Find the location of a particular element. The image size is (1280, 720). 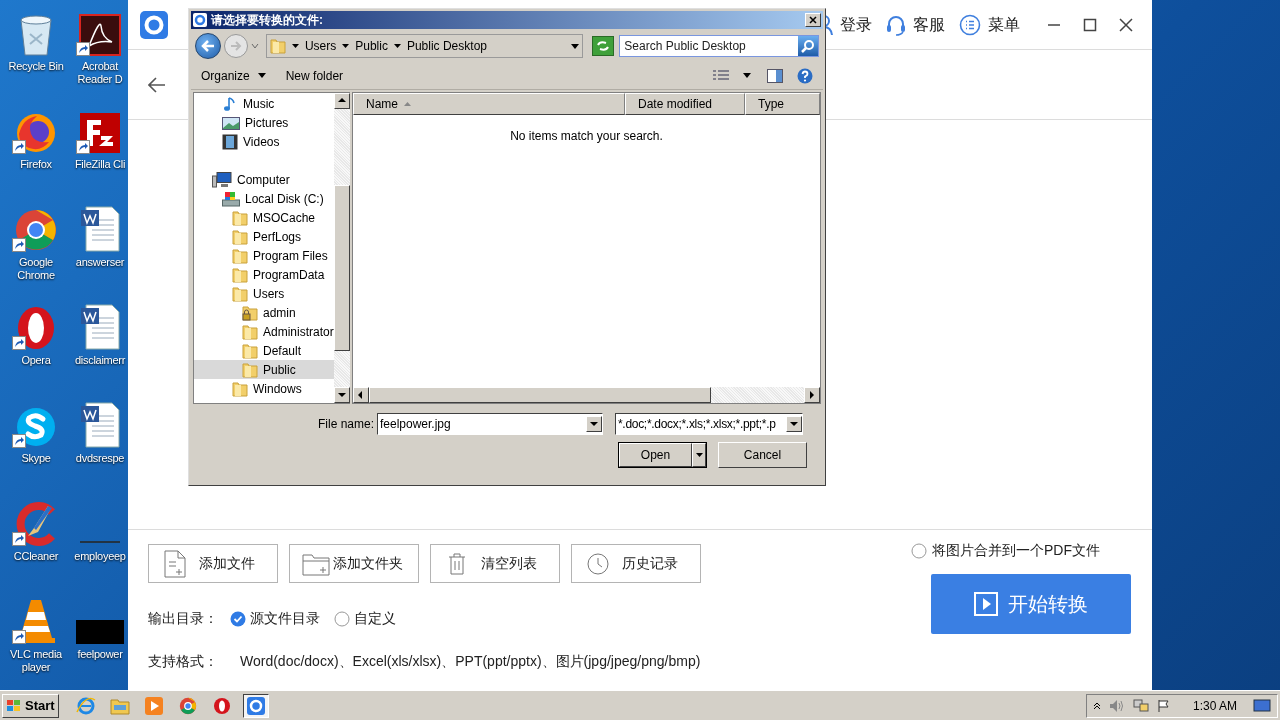

tree-item: PerfLogs is located at coordinates (264, 236).